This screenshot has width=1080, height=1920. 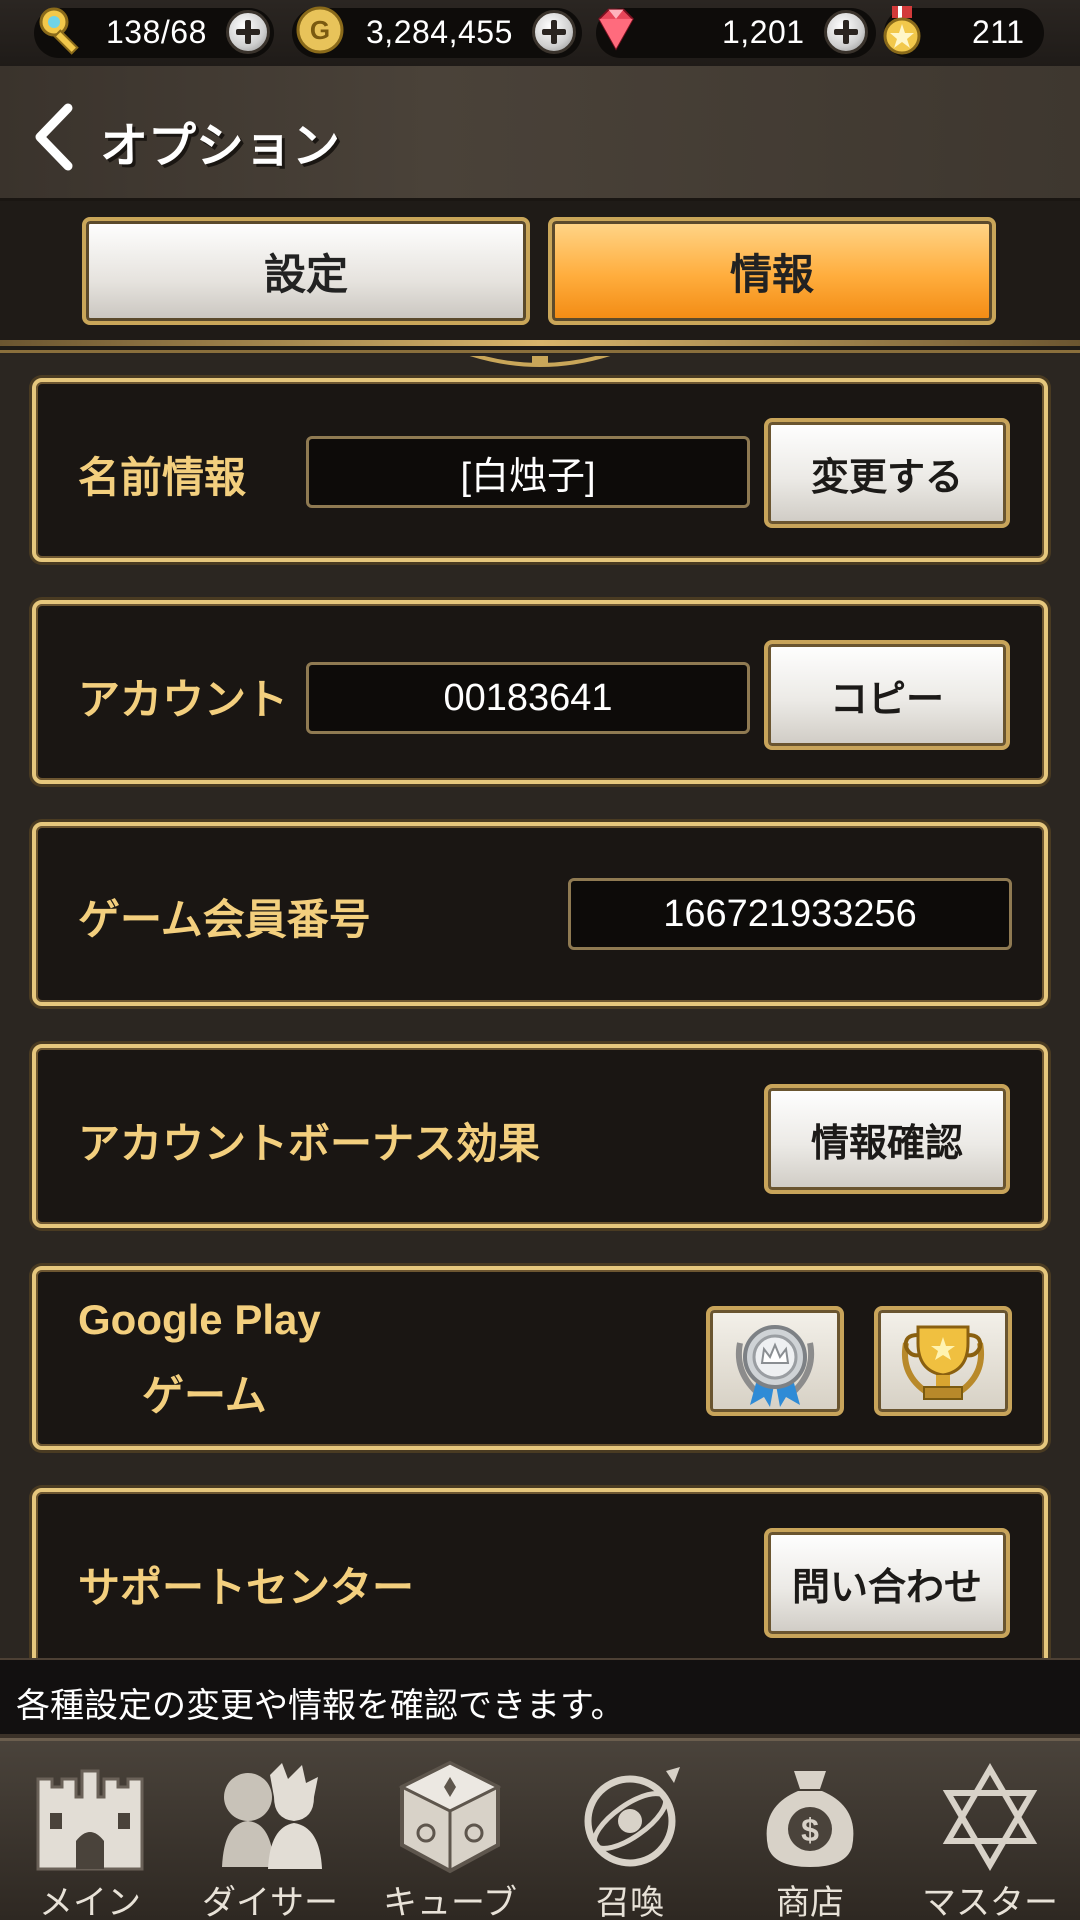 I want to click on bonus-info-button: 情報確認, so click(x=887, y=1139).